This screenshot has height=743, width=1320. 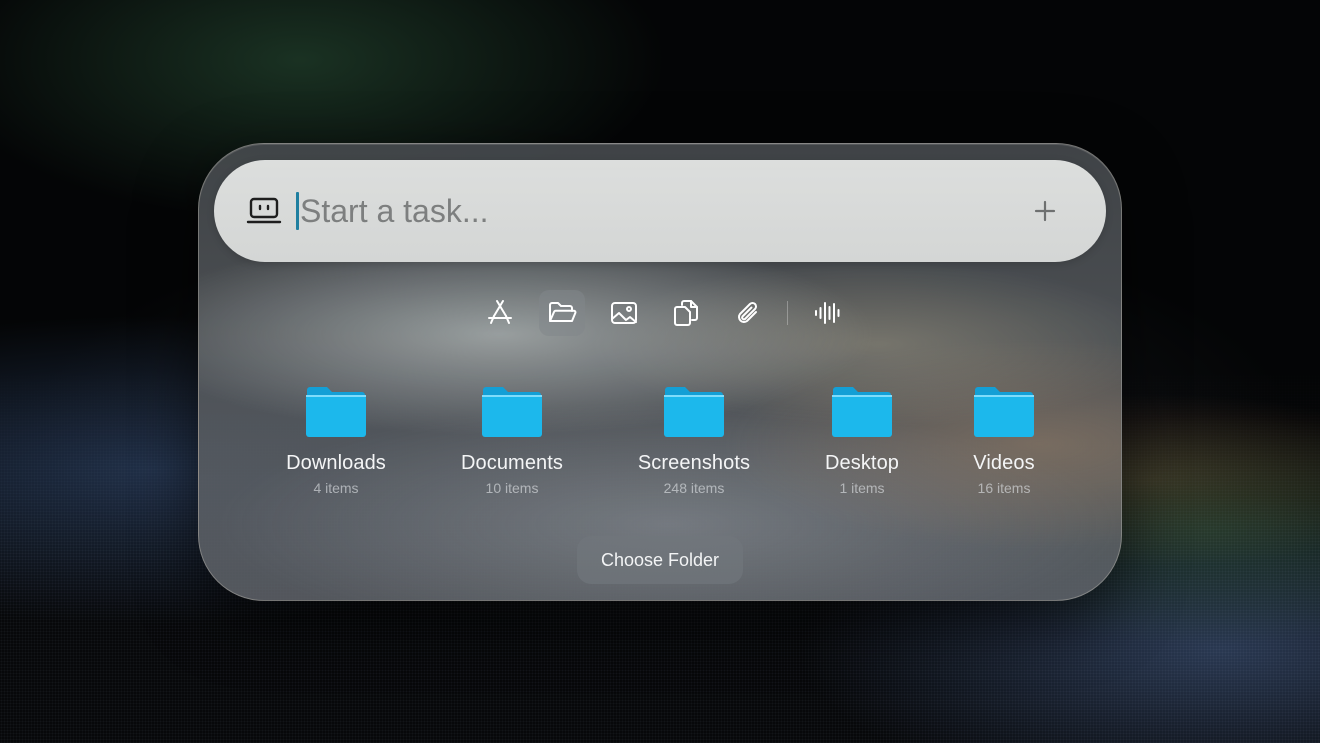 What do you see at coordinates (1004, 441) in the screenshot?
I see `folder-item-videos: Videos 16 items` at bounding box center [1004, 441].